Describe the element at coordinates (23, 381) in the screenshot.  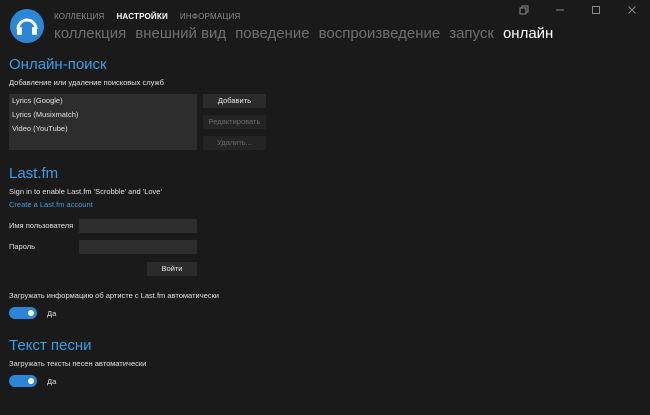
I see `lyrics-auto-download-toggle` at that location.